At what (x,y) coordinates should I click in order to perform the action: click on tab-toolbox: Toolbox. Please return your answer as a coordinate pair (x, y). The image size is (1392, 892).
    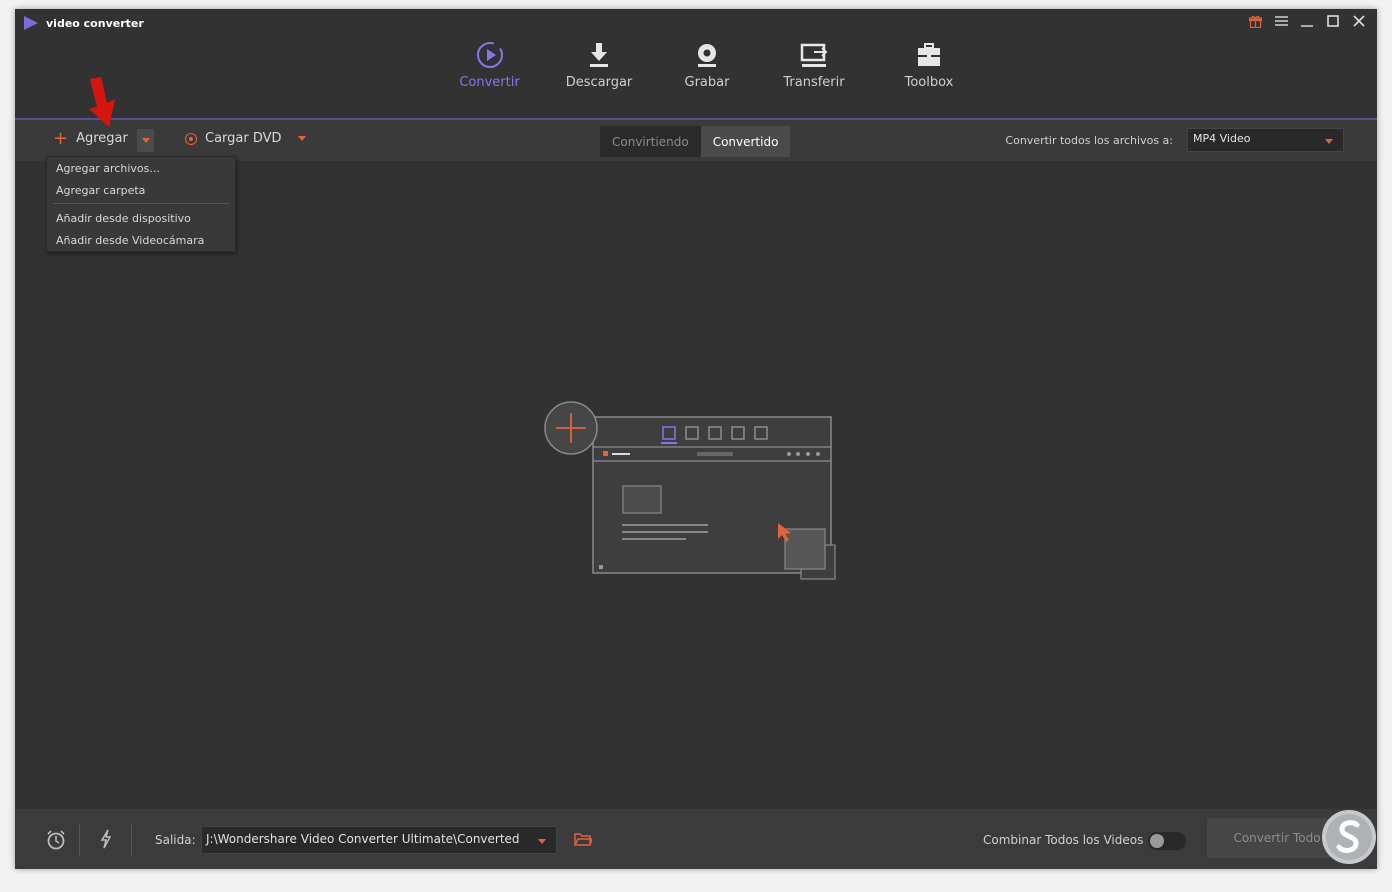
    Looking at the image, I should click on (929, 64).